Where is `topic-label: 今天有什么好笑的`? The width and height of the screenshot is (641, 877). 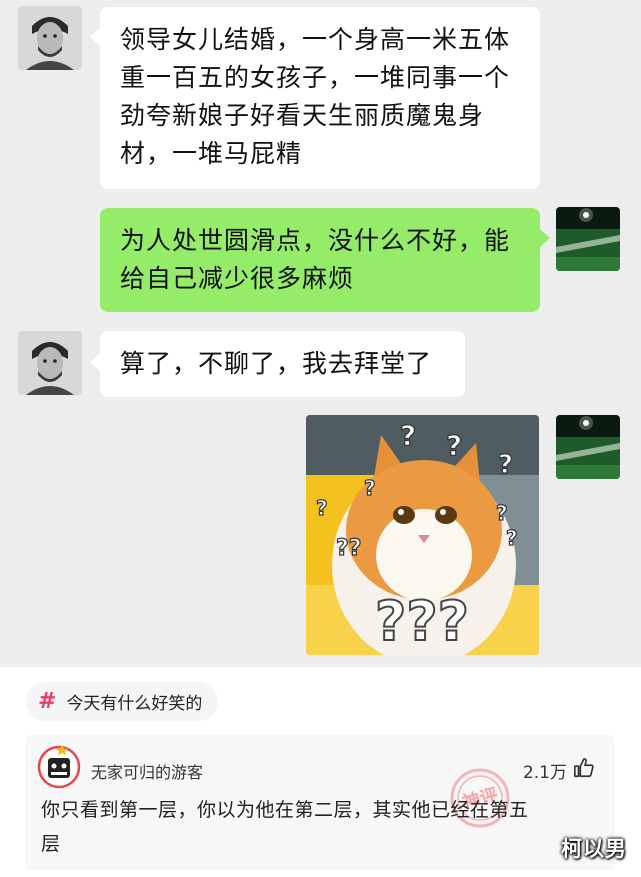 topic-label: 今天有什么好笑的 is located at coordinates (134, 704).